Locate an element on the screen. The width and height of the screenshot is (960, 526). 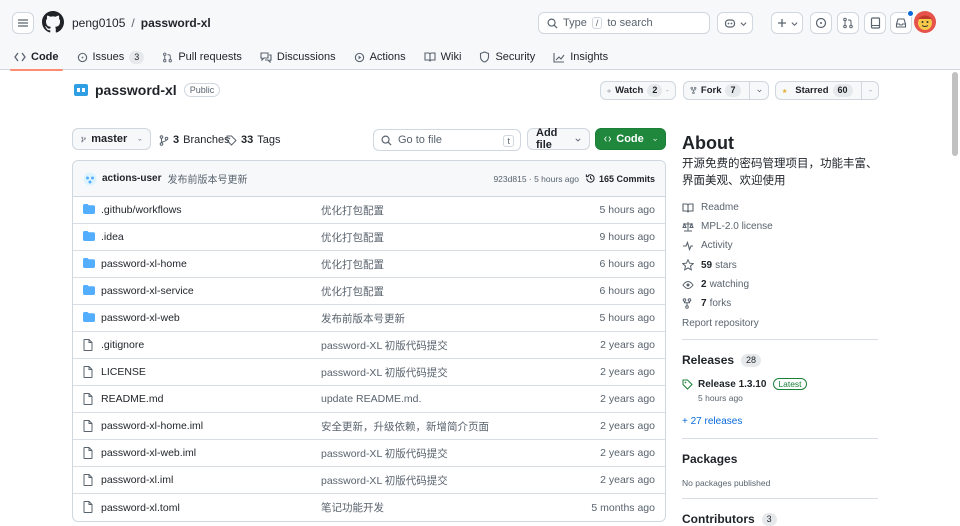
latest-release: Release 1.3.10 Latest is located at coordinates (744, 384).